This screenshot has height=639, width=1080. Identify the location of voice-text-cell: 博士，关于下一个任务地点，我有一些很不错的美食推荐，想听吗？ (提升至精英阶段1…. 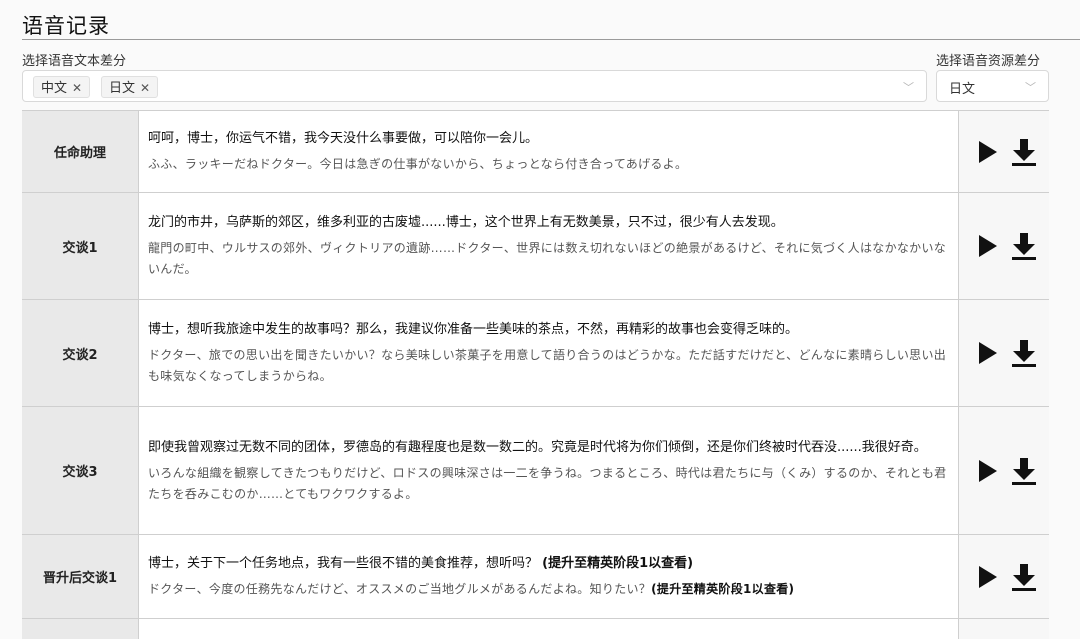
(549, 576).